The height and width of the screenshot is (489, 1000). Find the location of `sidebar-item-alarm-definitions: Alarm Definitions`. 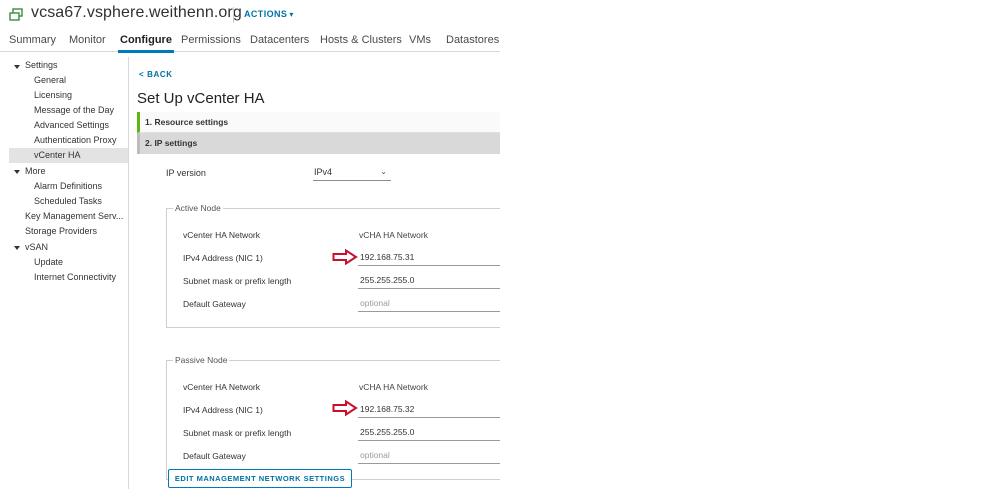

sidebar-item-alarm-definitions: Alarm Definitions is located at coordinates (68, 186).